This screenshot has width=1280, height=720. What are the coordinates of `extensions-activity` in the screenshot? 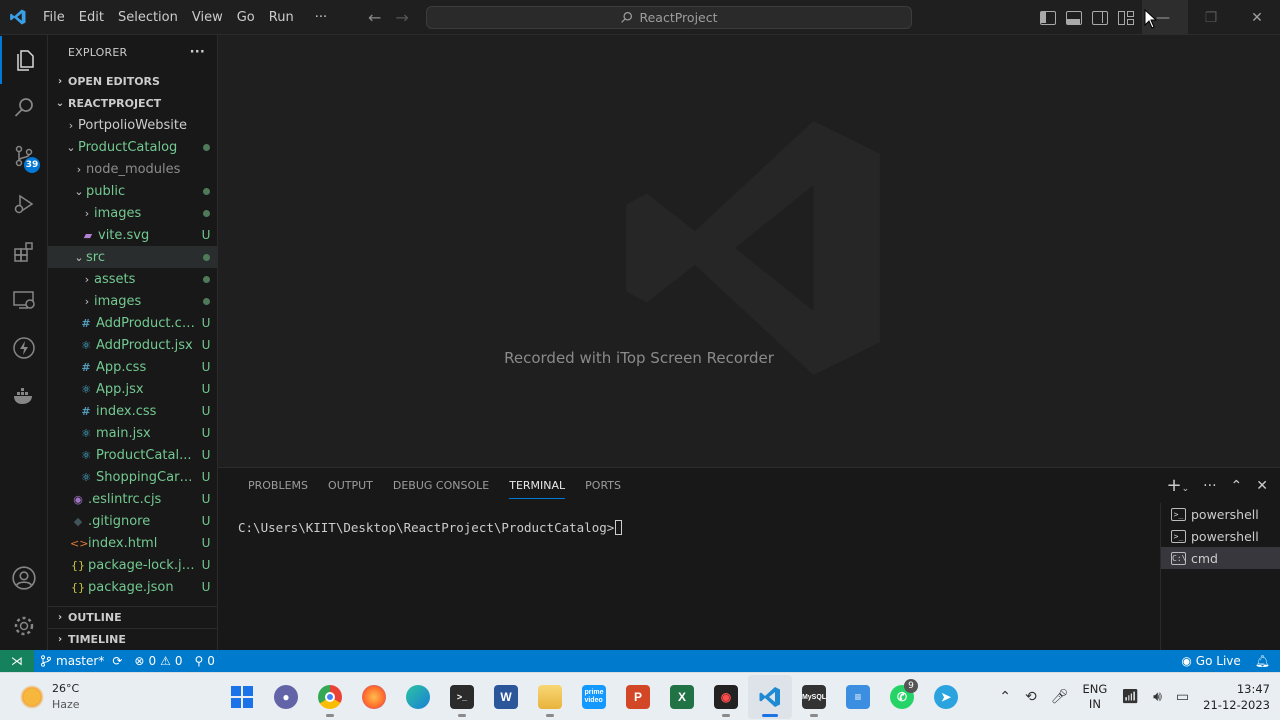 It's located at (24, 252).